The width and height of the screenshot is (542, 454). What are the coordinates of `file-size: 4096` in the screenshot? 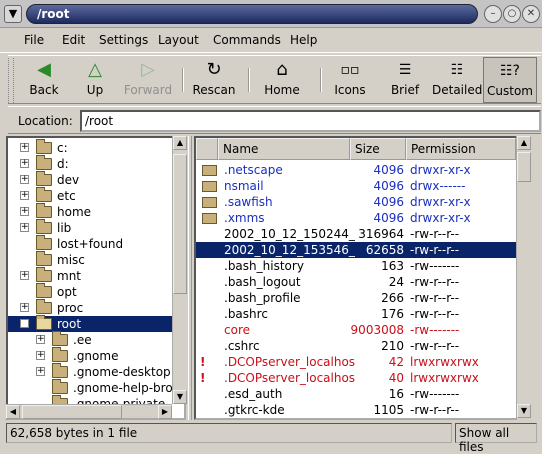 It's located at (388, 170).